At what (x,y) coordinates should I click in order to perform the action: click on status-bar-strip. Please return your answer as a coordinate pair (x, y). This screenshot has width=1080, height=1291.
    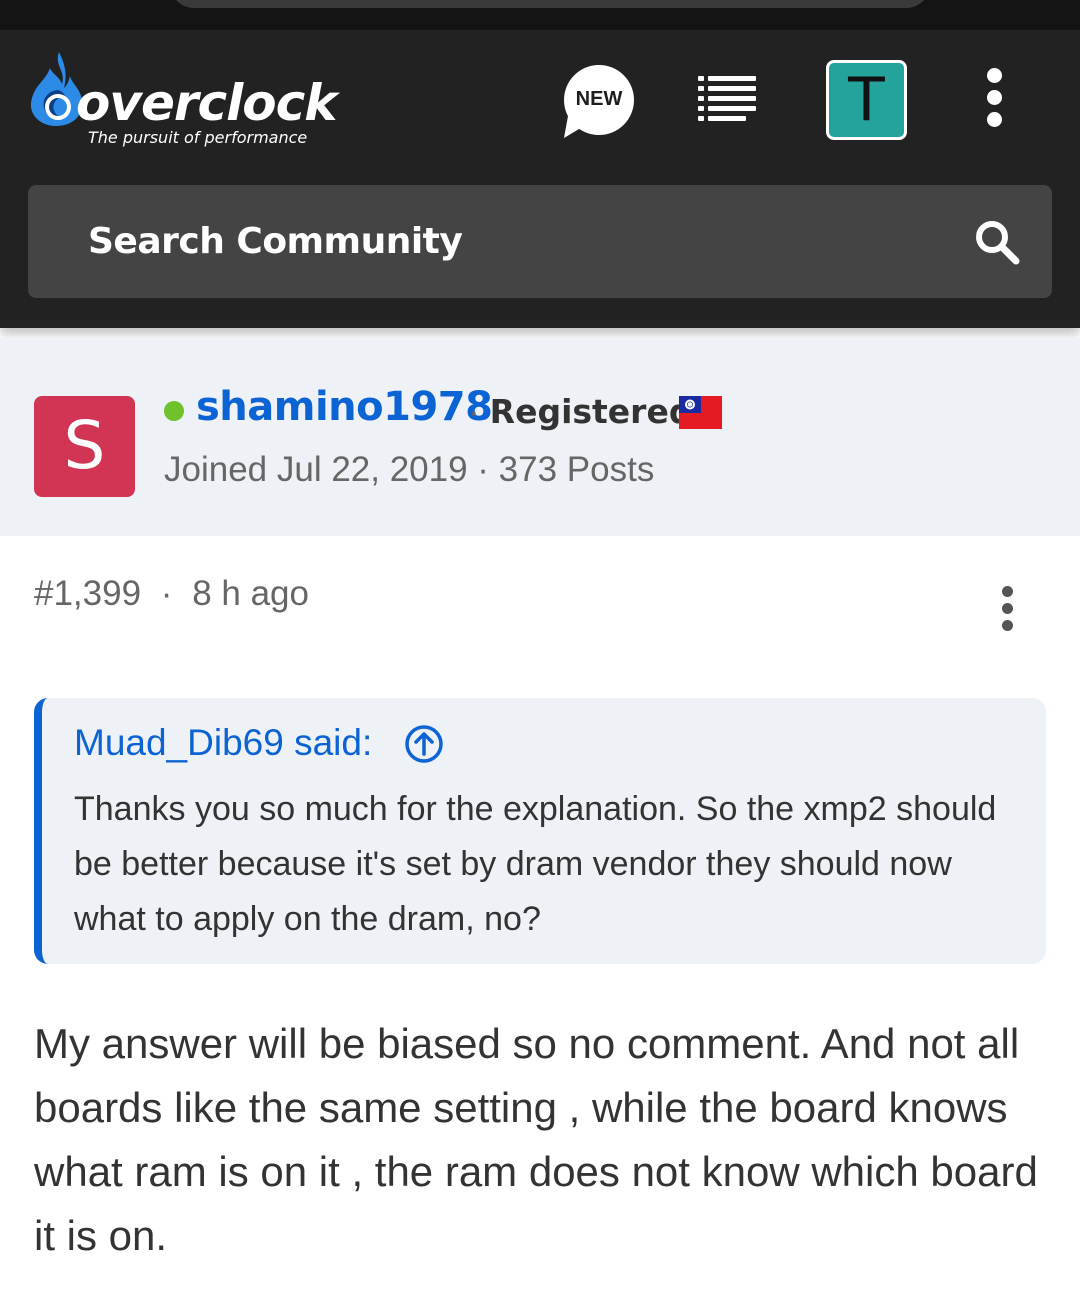
    Looking at the image, I should click on (540, 15).